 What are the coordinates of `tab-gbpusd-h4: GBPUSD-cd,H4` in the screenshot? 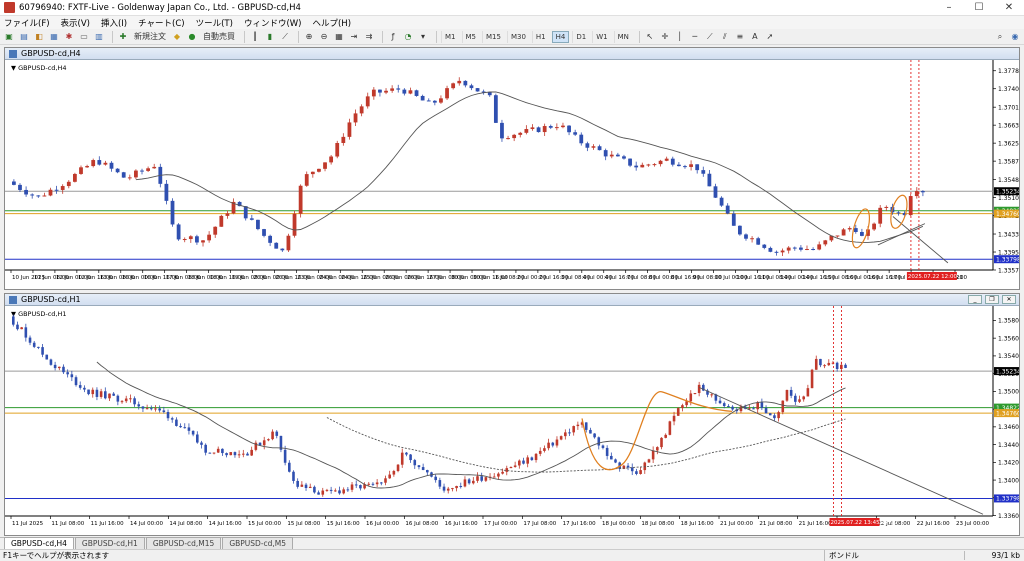 It's located at (39, 543).